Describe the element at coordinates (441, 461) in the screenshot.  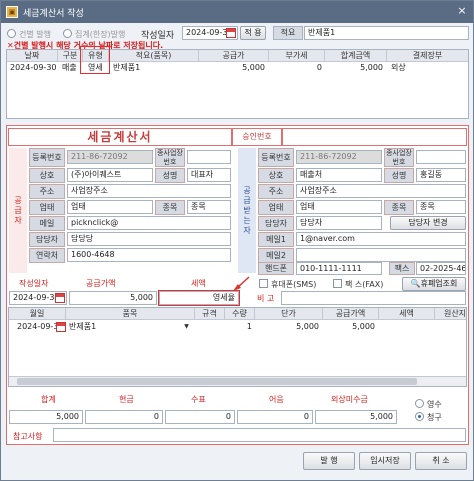
I see `cancel-button: 취 소` at that location.